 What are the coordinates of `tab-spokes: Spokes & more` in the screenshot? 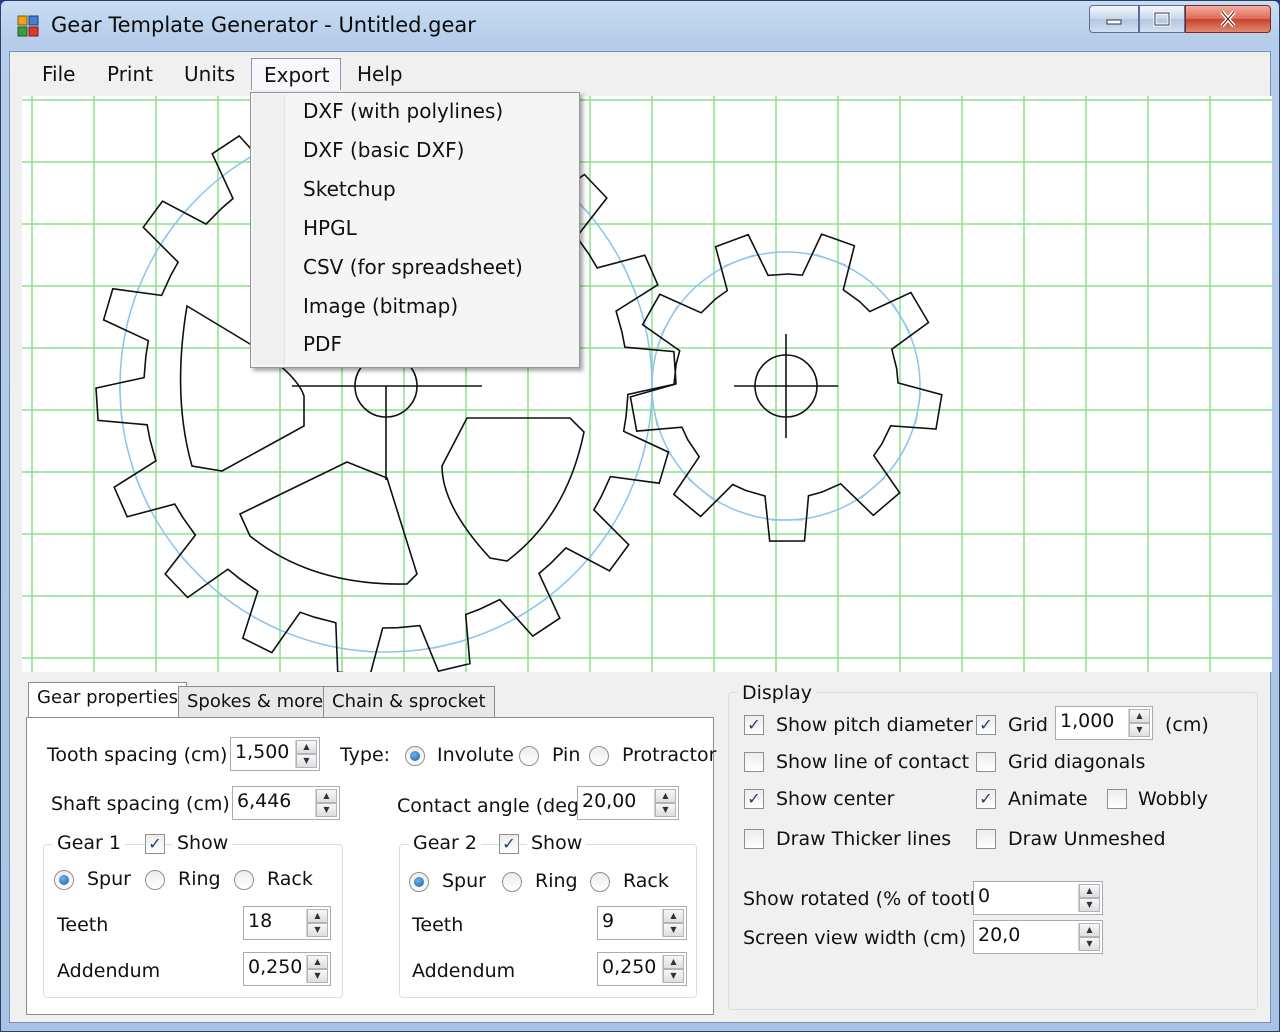 It's located at (255, 702).